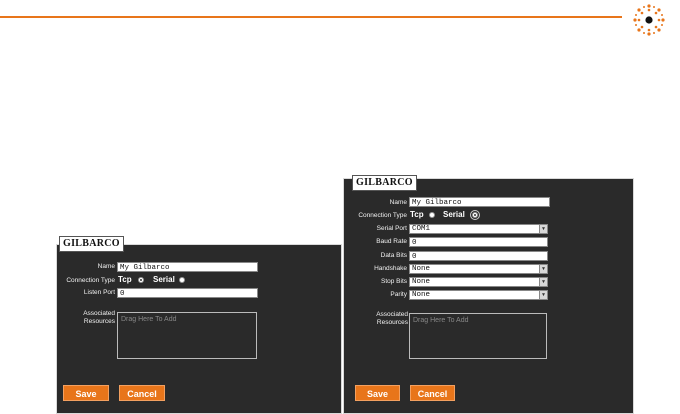 The width and height of the screenshot is (680, 414). What do you see at coordinates (478, 295) in the screenshot?
I see `parity-select: None ▼` at bounding box center [478, 295].